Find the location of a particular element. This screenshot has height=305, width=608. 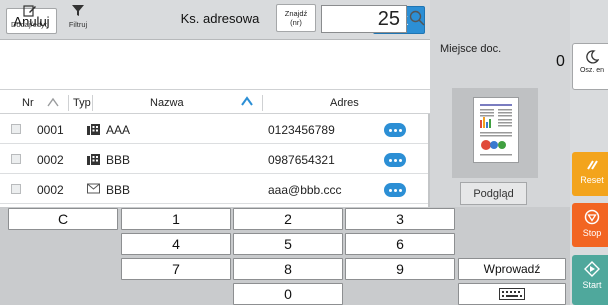

find-label-line1: Znajdź is located at coordinates (296, 13).